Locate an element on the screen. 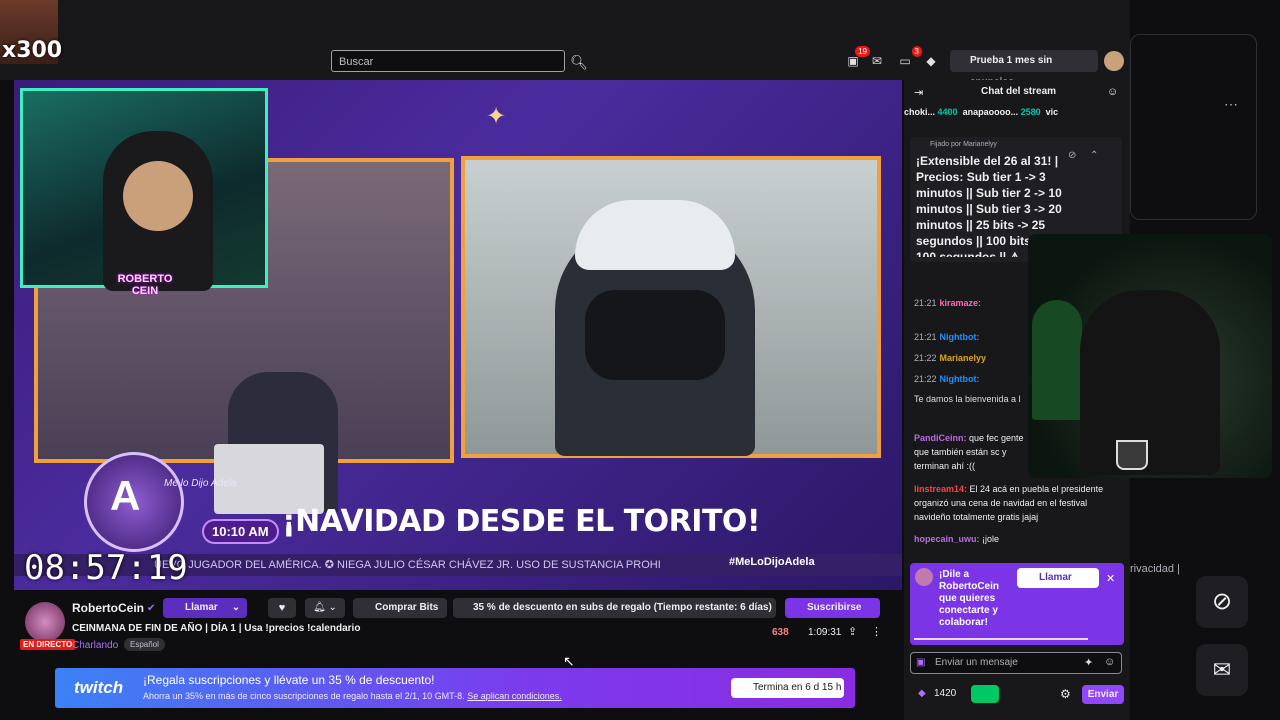 This screenshot has height=720, width=1280. webcam-name-tag: ROBERTO CEIN is located at coordinates (145, 285).